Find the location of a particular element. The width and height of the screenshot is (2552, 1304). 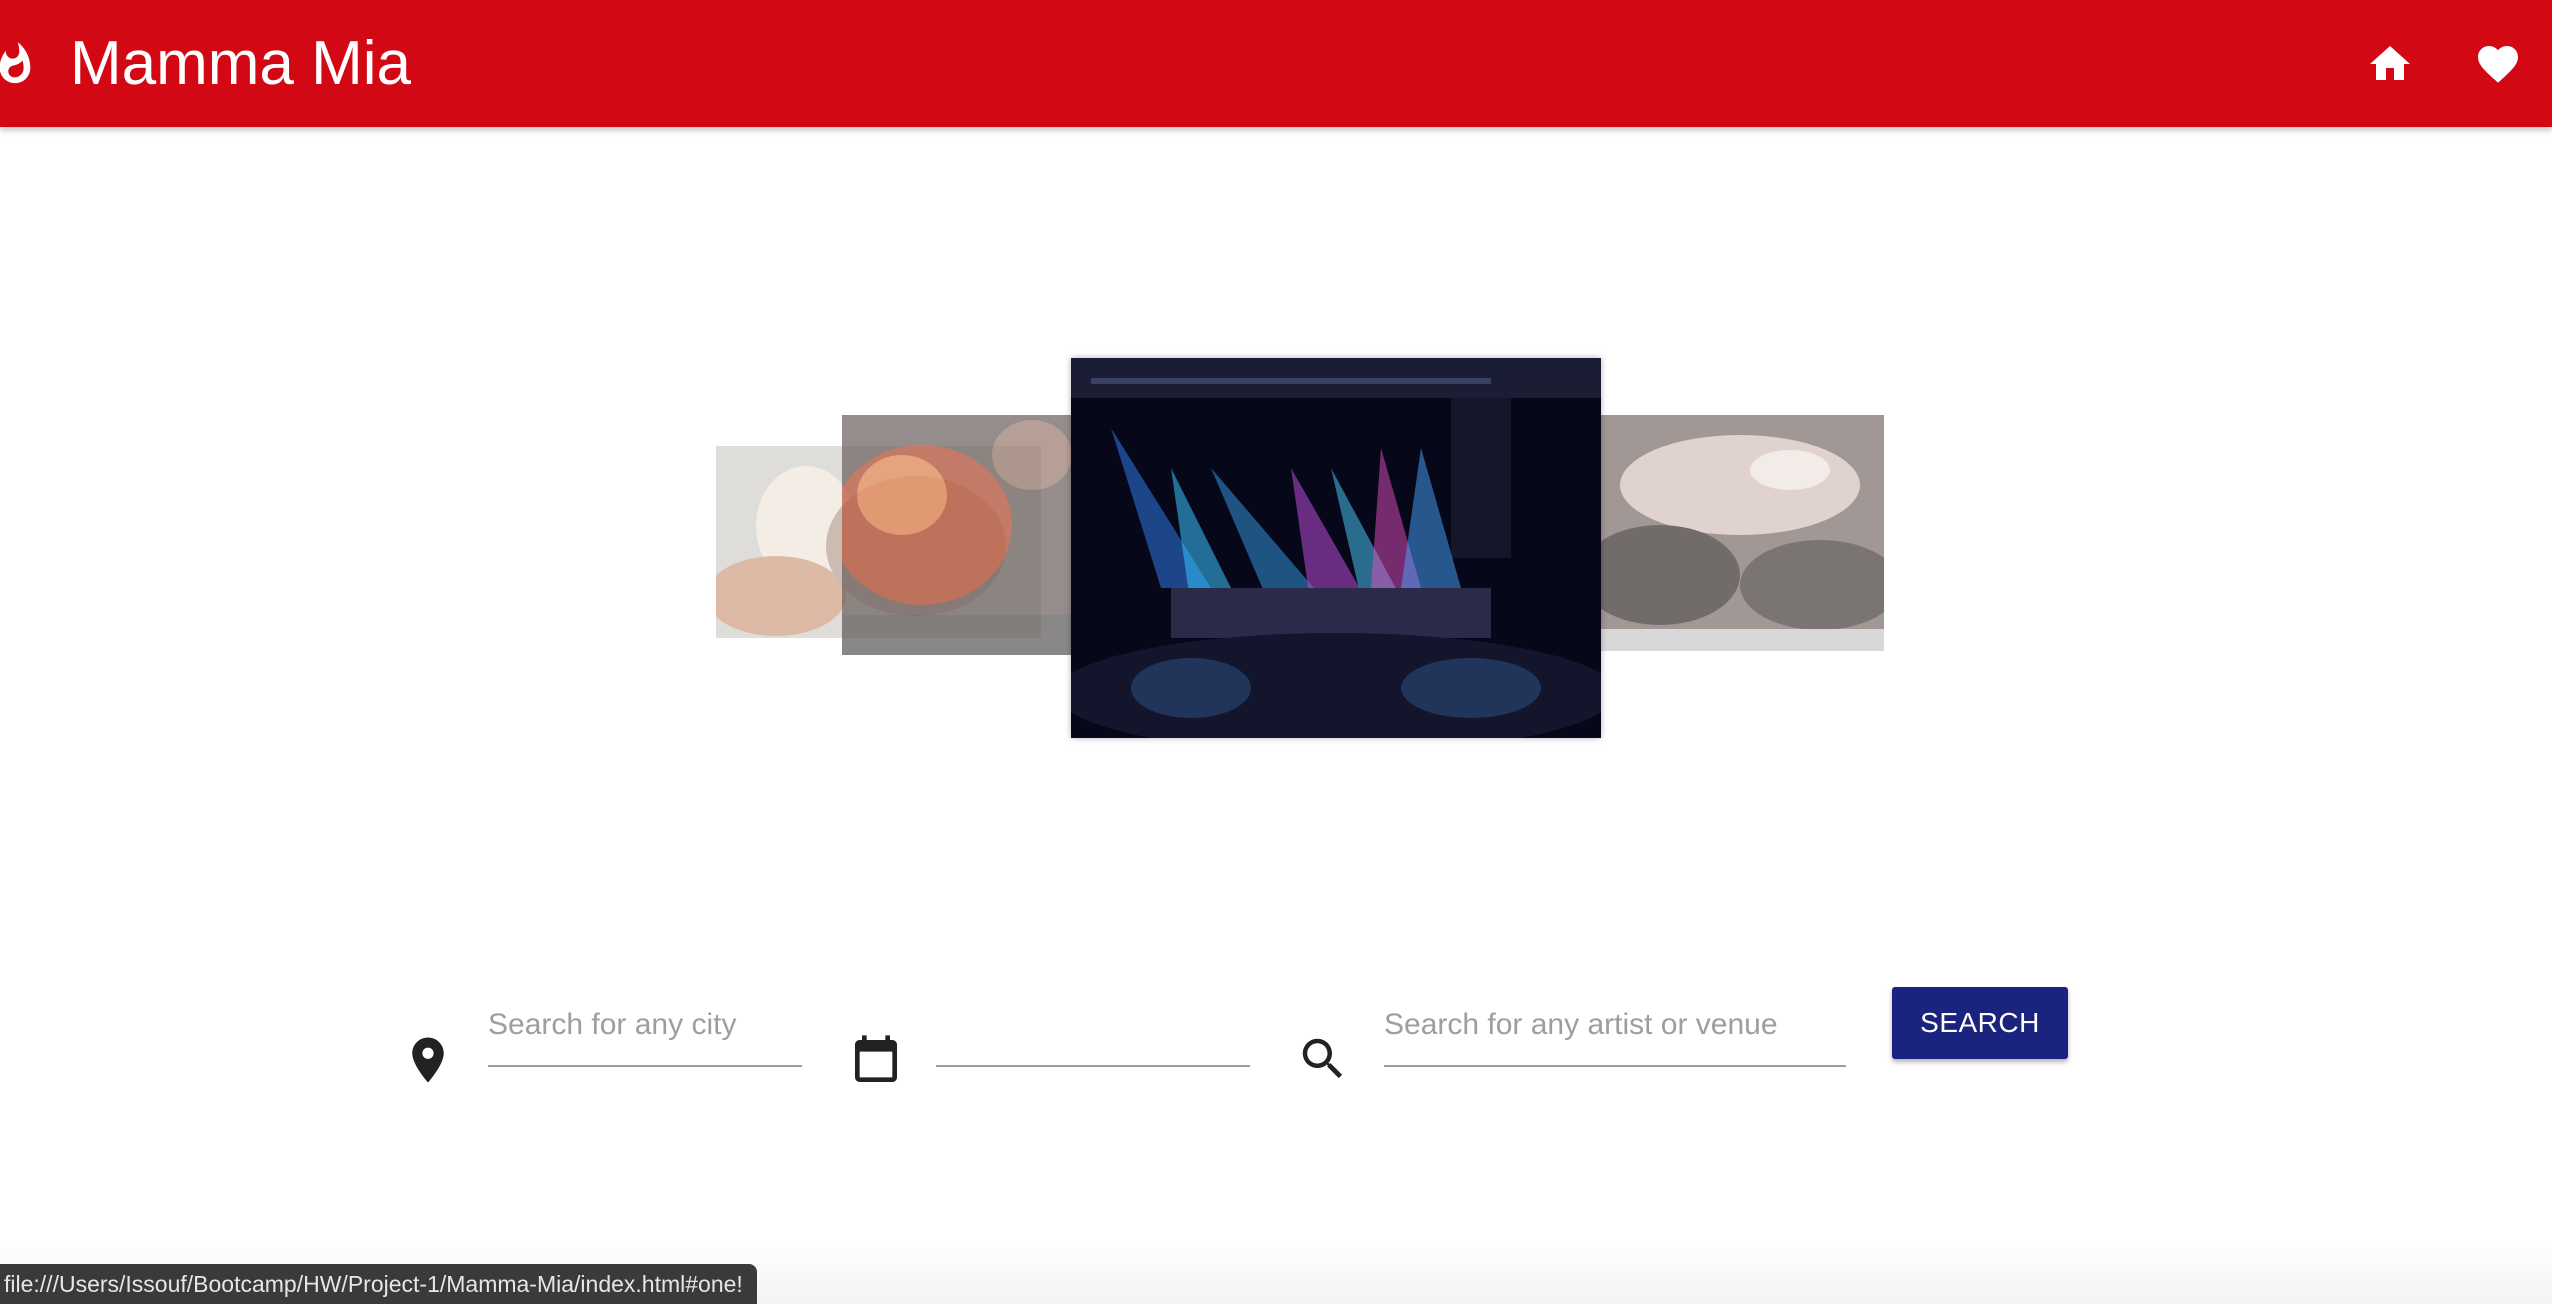

brand-title: Mamma Mia is located at coordinates (240, 64).